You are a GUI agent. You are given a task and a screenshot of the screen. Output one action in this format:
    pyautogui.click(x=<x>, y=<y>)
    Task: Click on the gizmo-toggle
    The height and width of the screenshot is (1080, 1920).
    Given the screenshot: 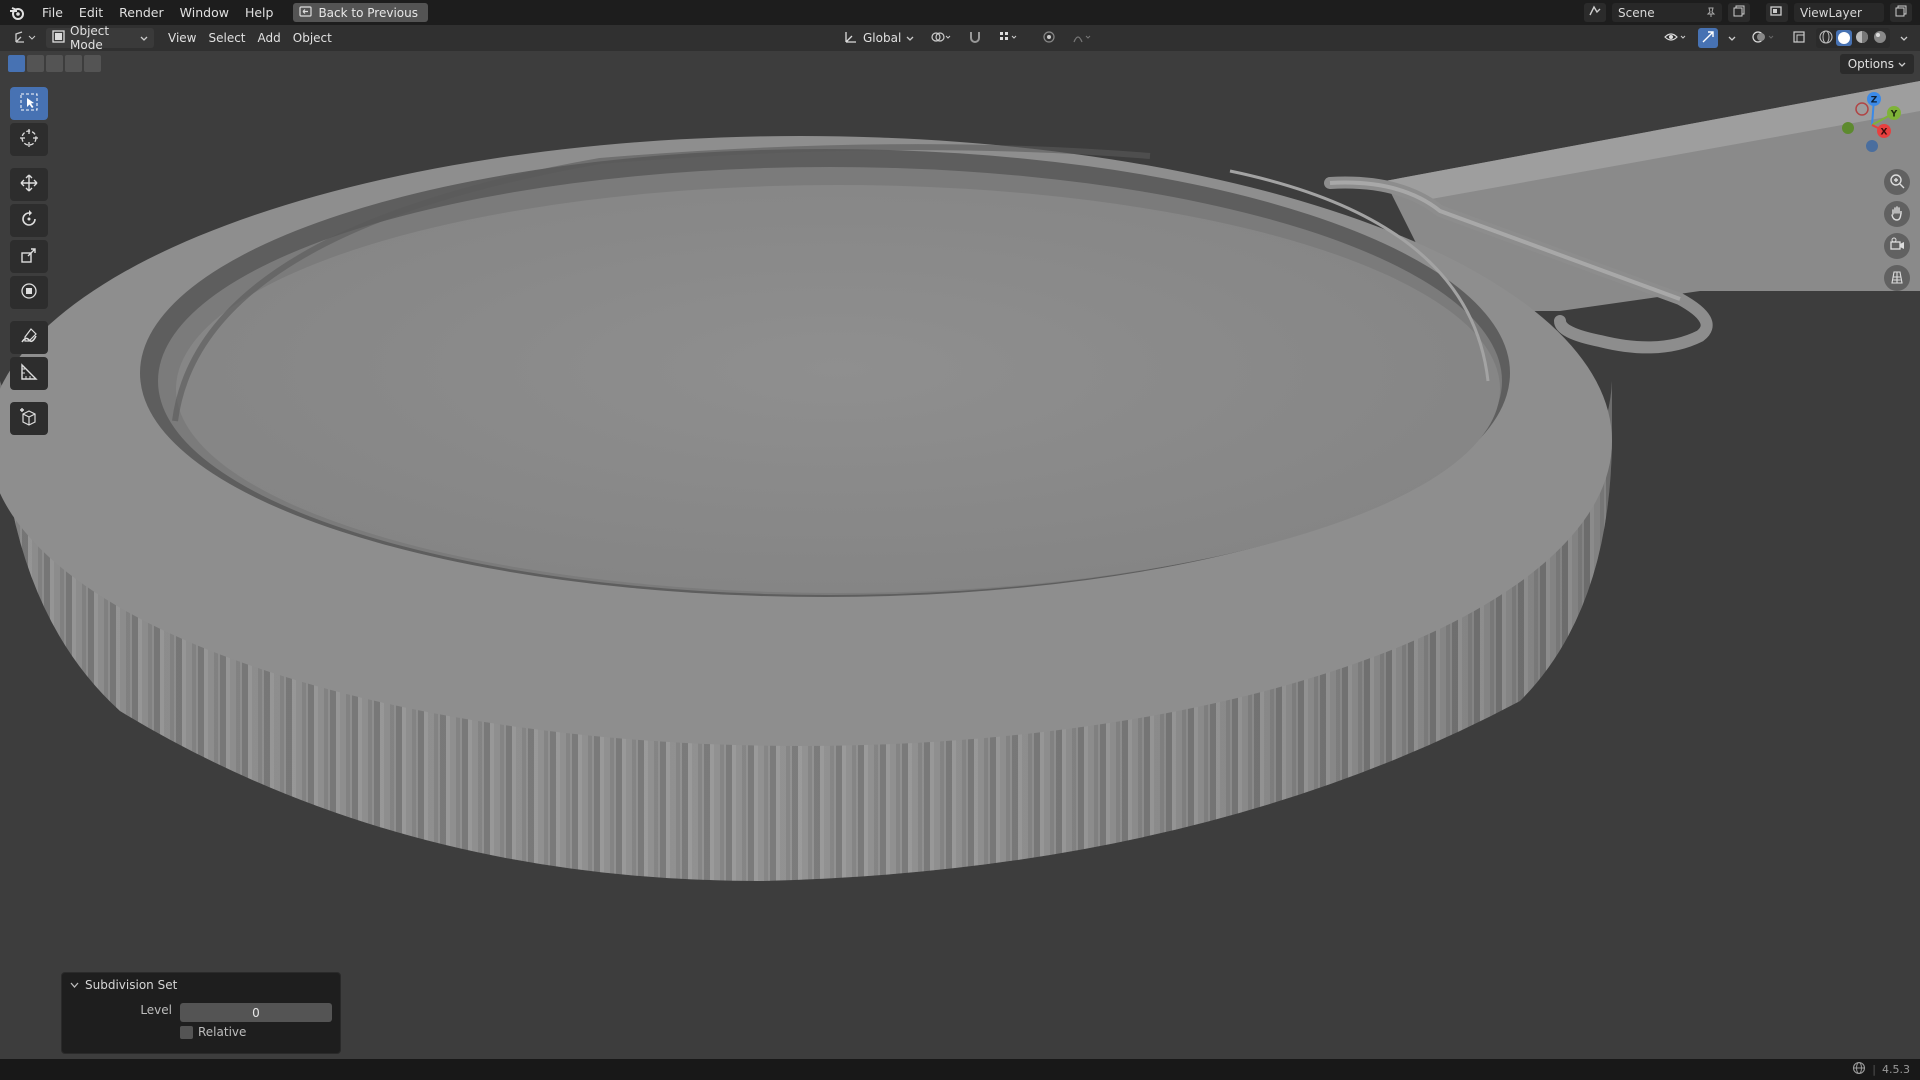 What is the action you would take?
    pyautogui.click(x=1708, y=38)
    